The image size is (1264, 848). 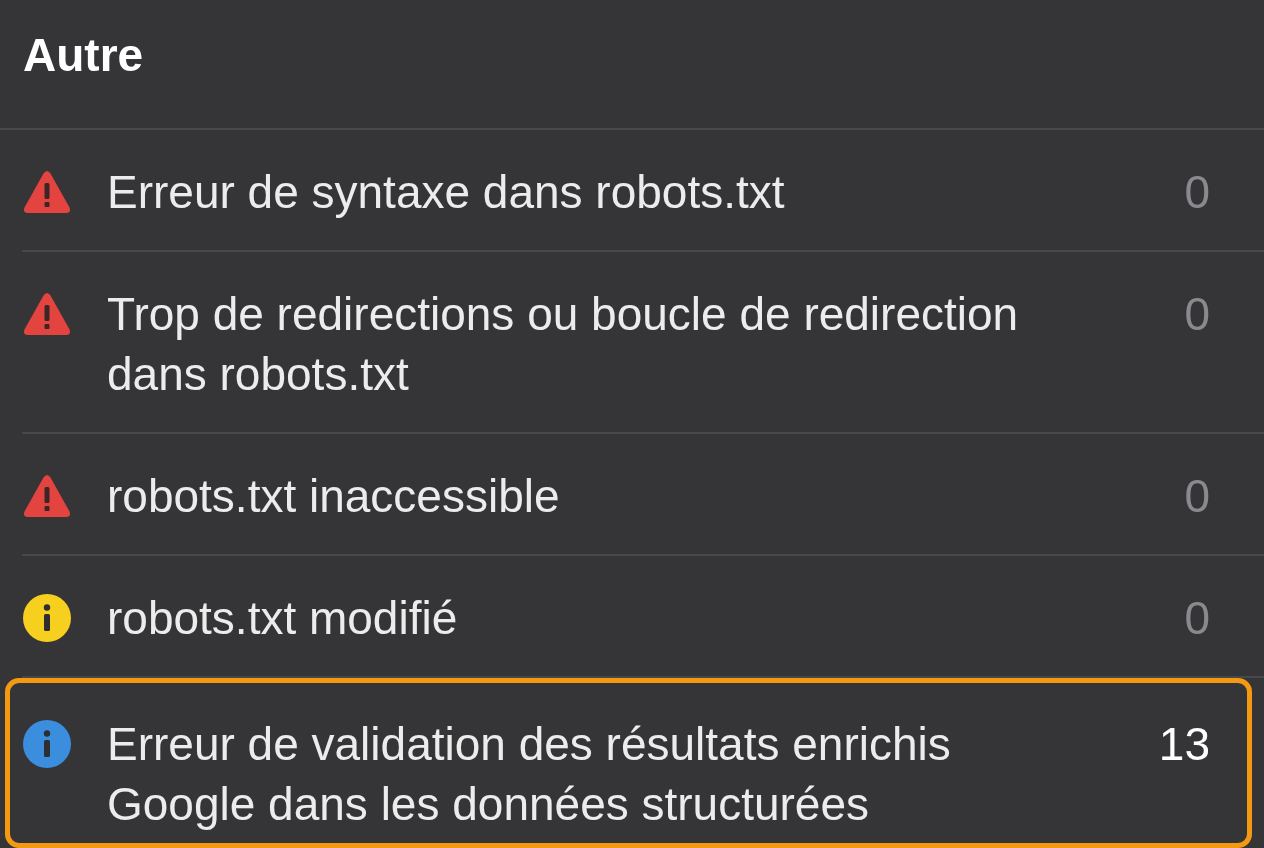 I want to click on issue-label: Erreur de syntaxe dans robots.txt, so click(x=446, y=192).